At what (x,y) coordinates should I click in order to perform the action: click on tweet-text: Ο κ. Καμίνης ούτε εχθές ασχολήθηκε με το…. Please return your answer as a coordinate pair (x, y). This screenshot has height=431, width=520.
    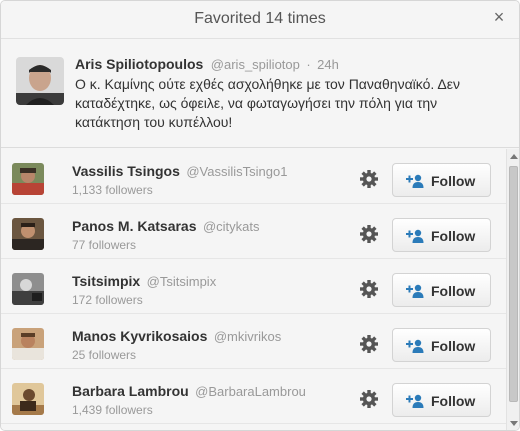
    Looking at the image, I should click on (267, 103).